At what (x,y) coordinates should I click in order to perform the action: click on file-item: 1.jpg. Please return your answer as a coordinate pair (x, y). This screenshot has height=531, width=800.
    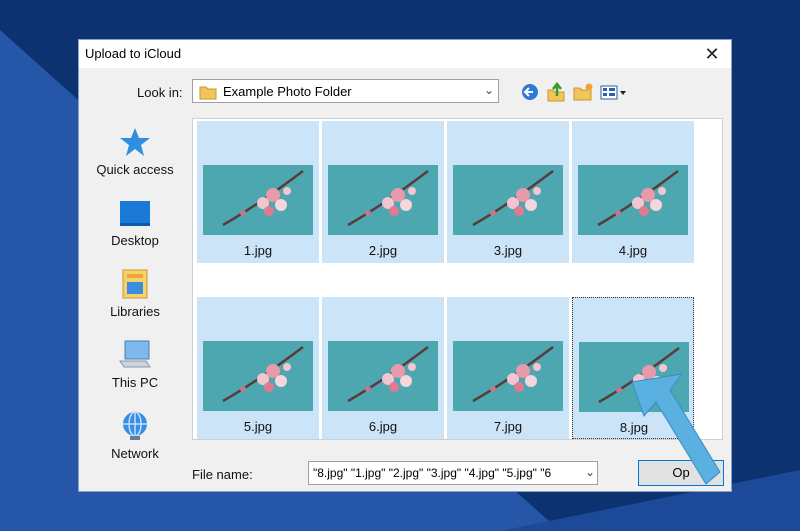
    Looking at the image, I should click on (258, 192).